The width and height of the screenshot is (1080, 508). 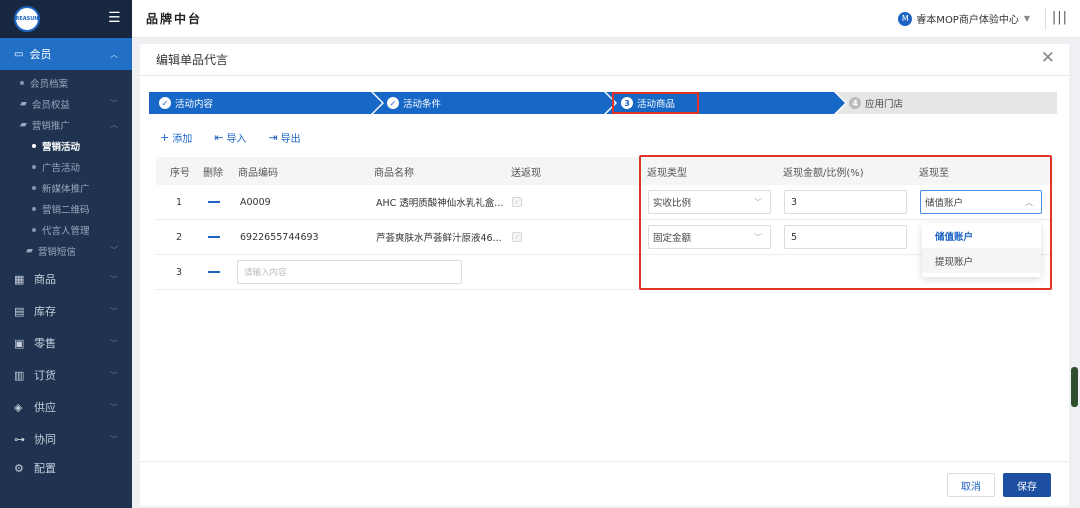 I want to click on col-name: 商品名称, so click(x=394, y=173).